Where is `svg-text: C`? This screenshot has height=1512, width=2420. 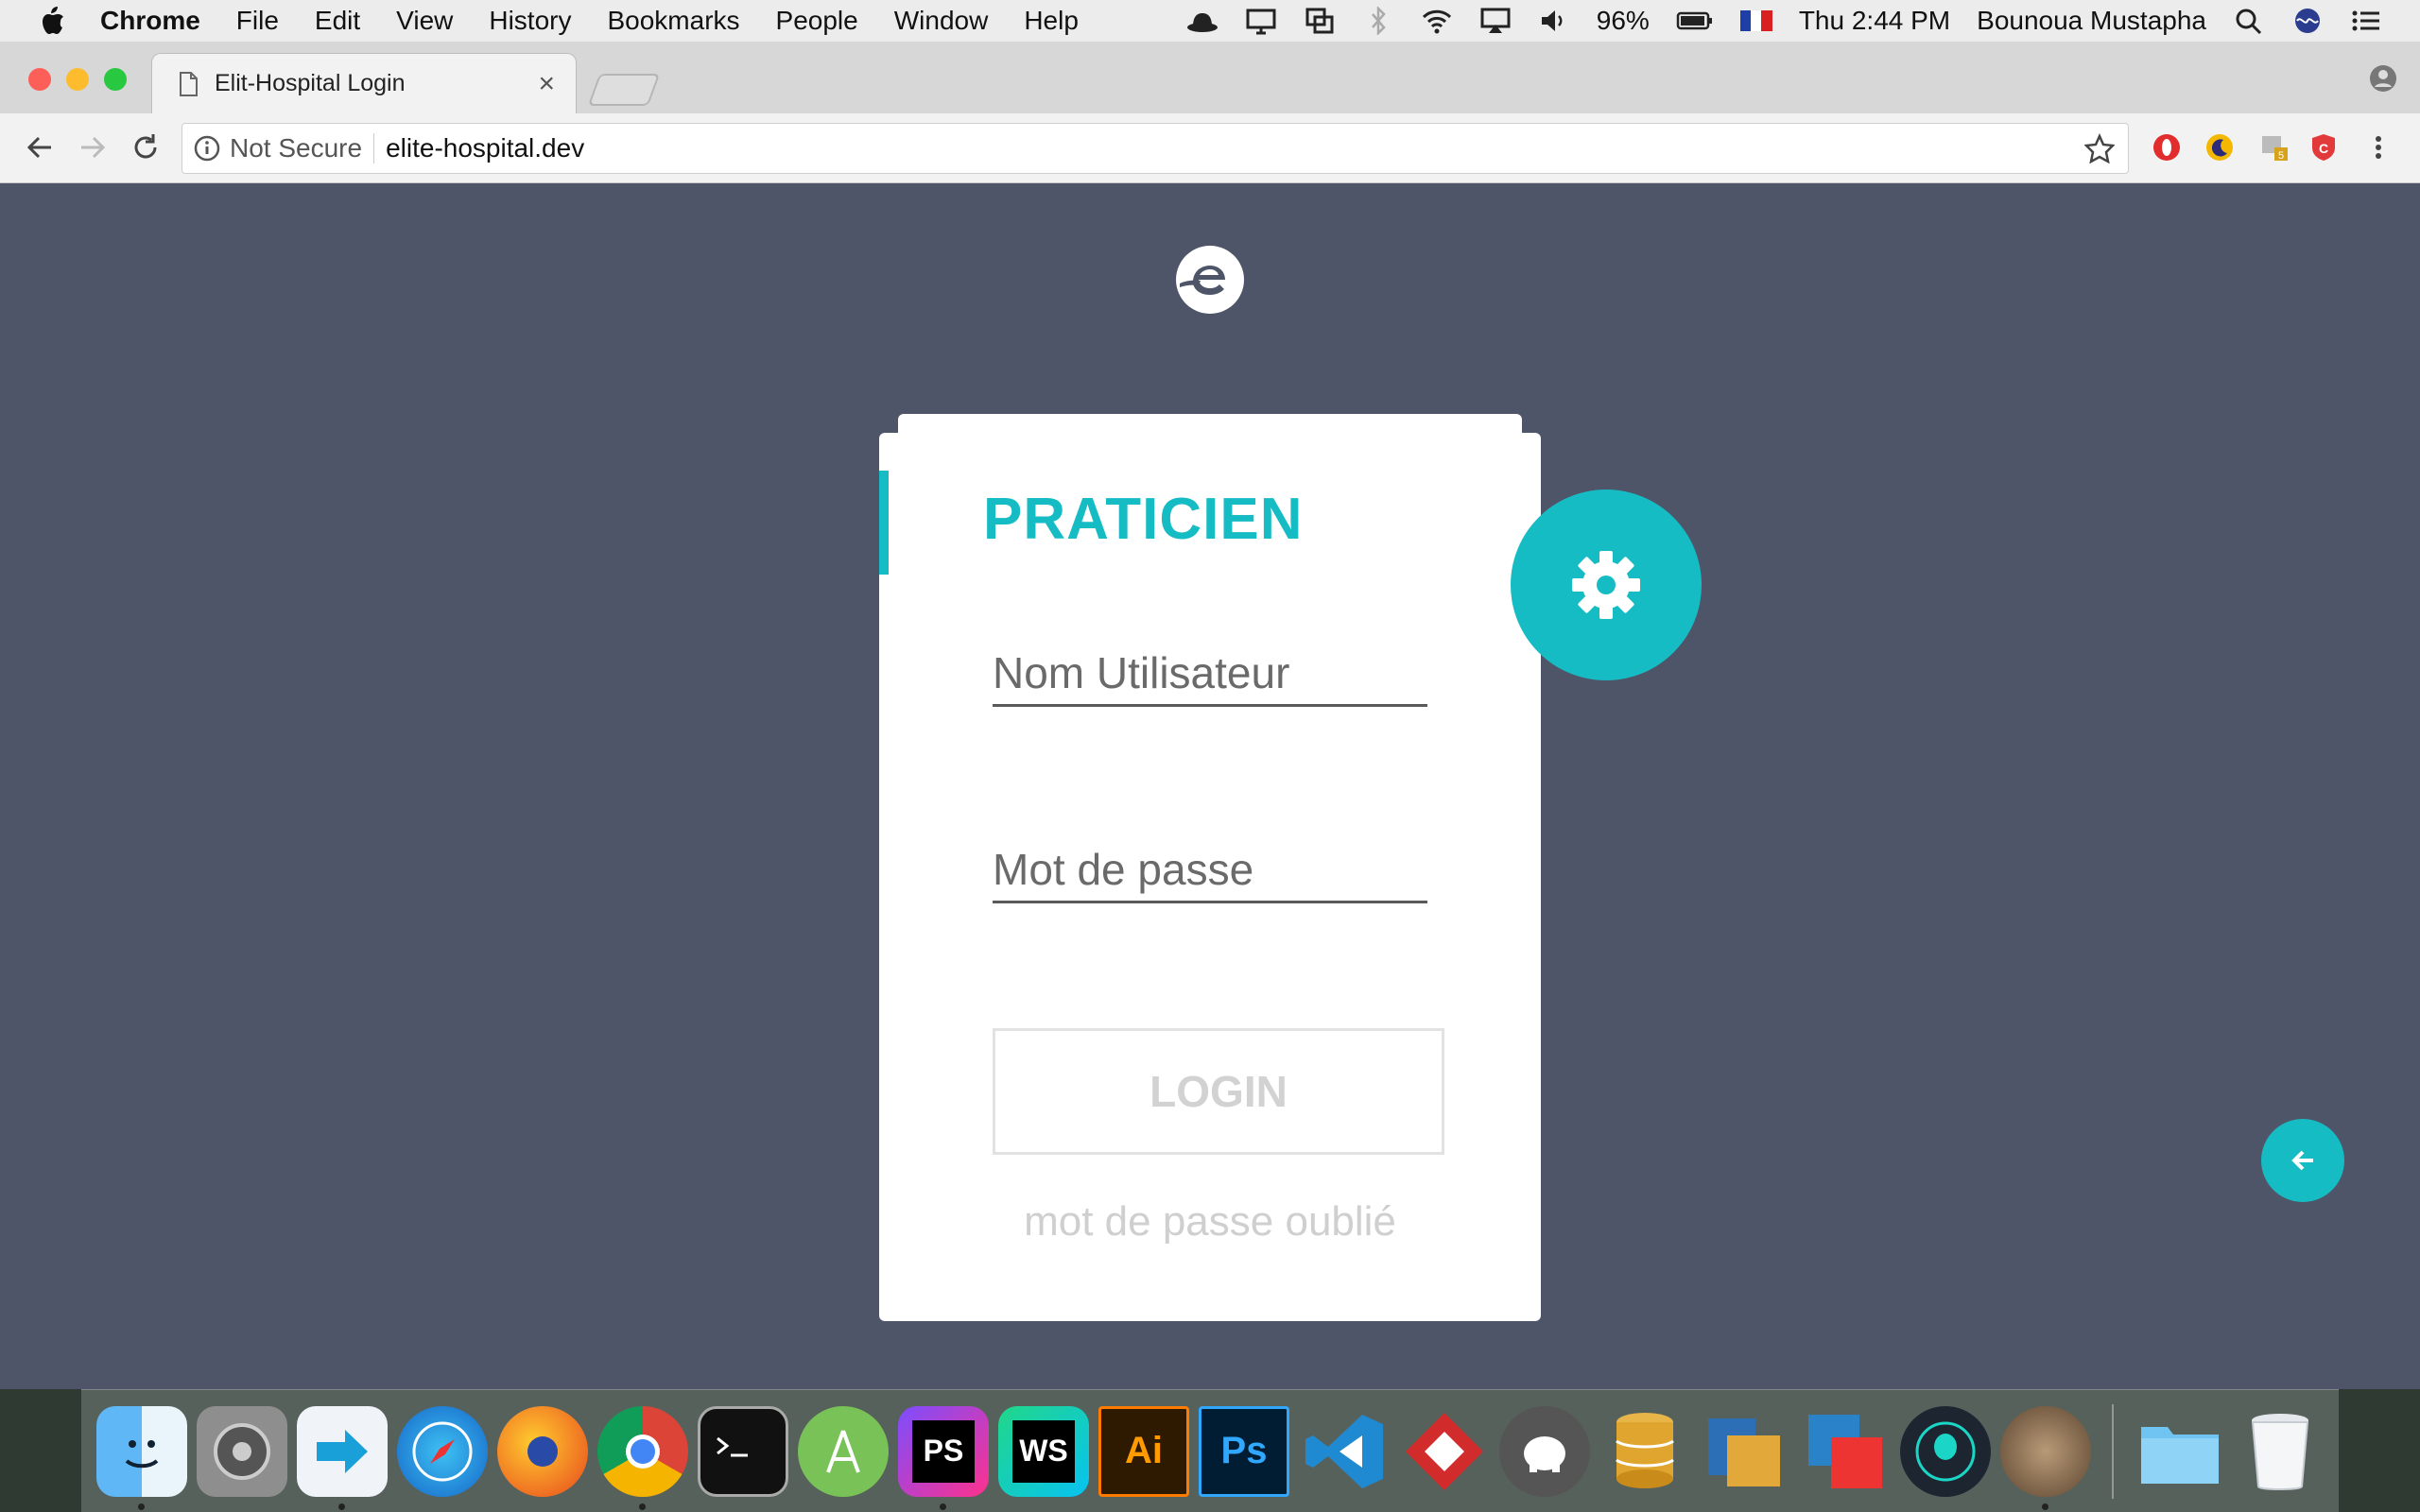 svg-text: C is located at coordinates (2323, 148).